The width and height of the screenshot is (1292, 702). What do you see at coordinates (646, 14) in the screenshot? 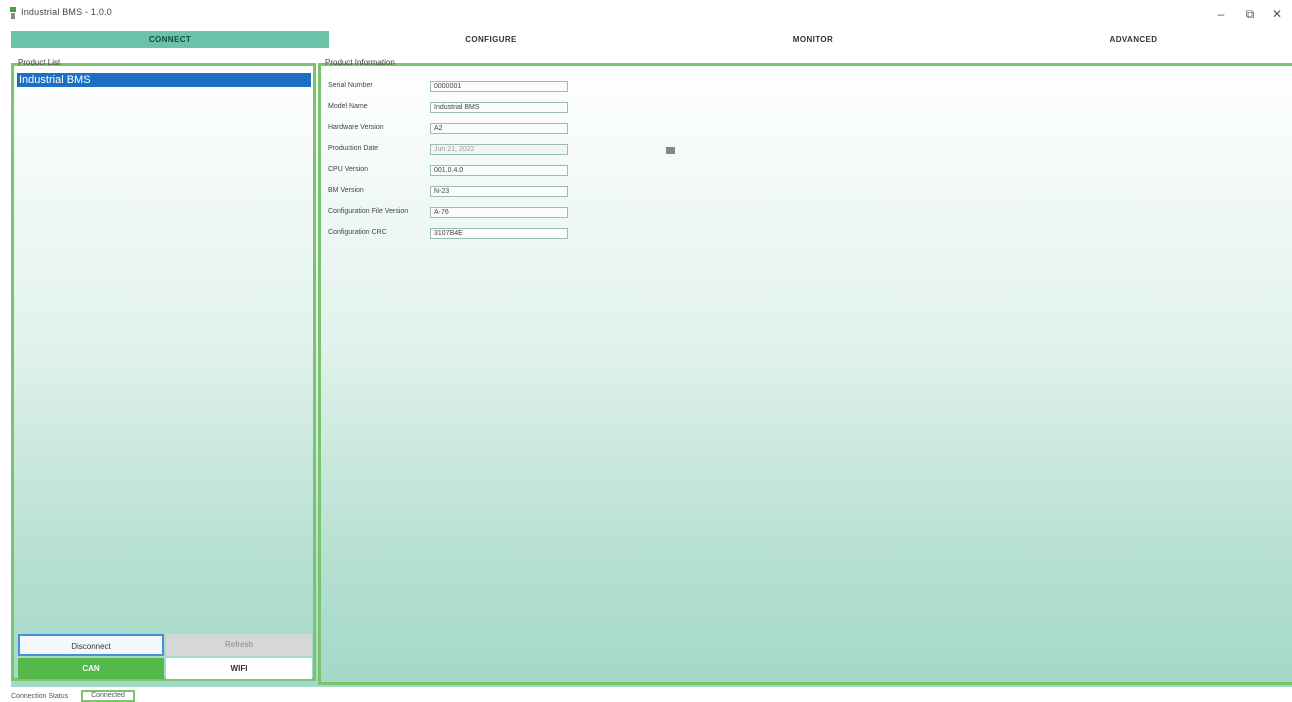
I see `title-bar: Industrial BMS - 1.0.0 – ⧉ ✕` at bounding box center [646, 14].